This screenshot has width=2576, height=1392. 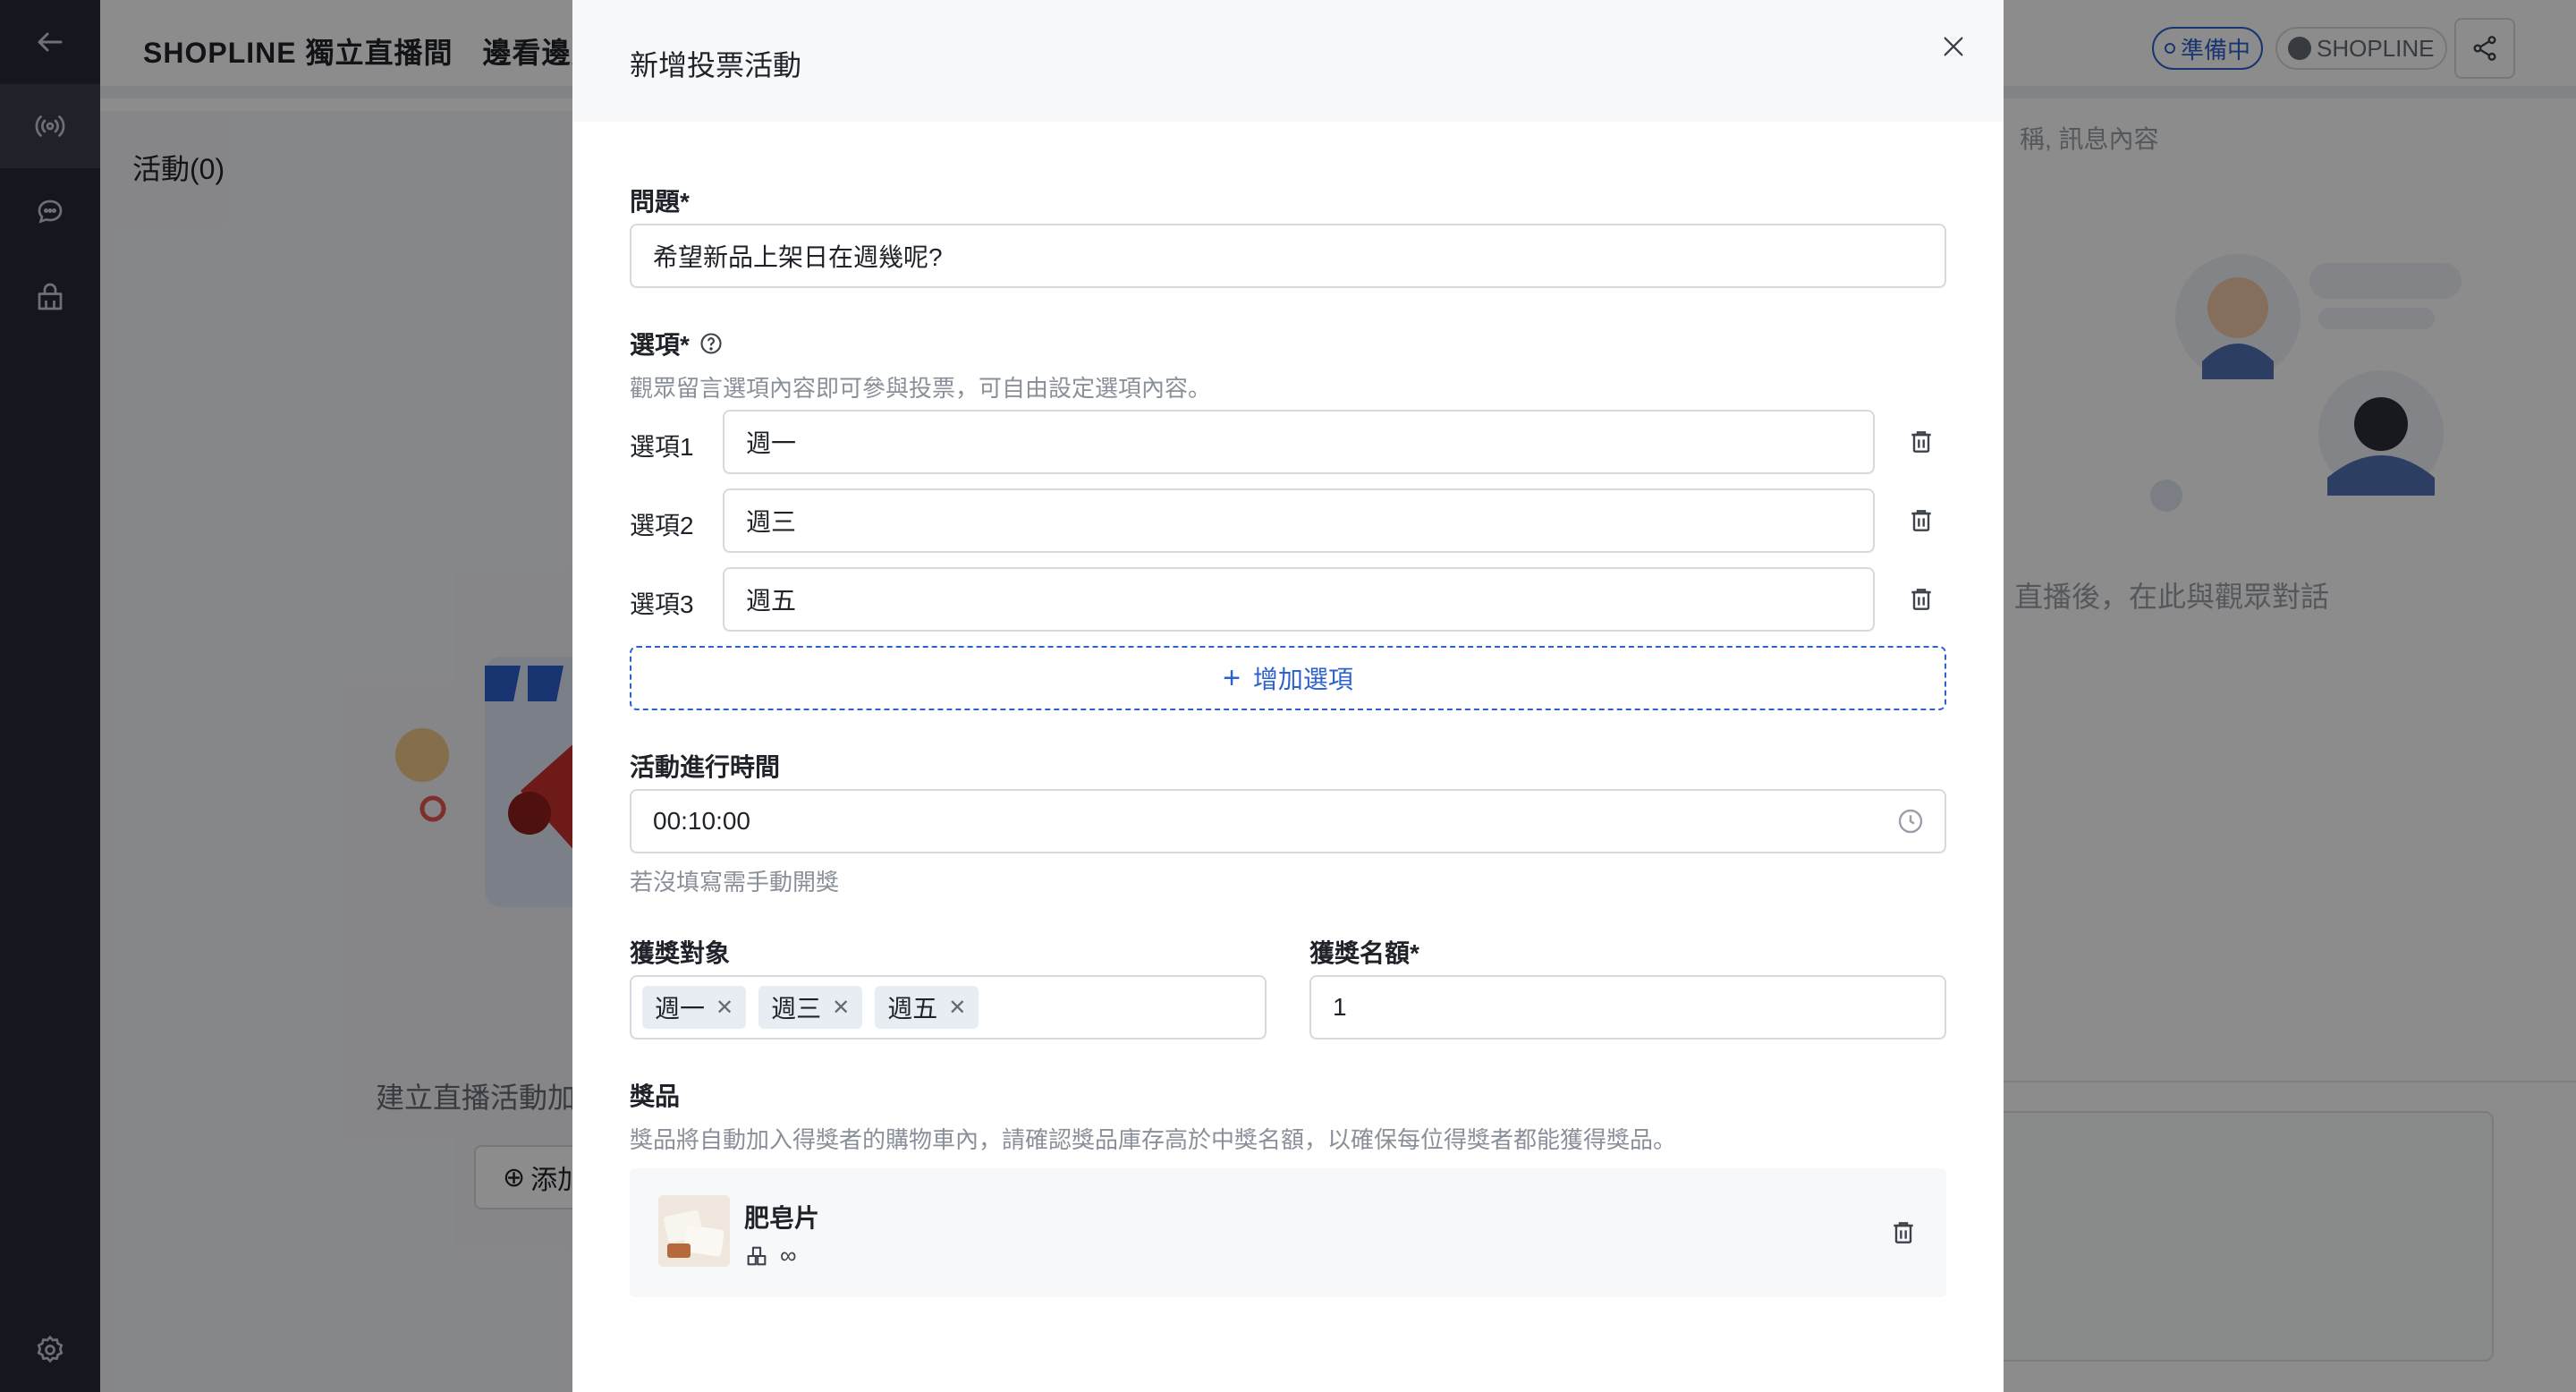 I want to click on winner-count-label-text: 獲獎名額*, so click(x=1364, y=953).